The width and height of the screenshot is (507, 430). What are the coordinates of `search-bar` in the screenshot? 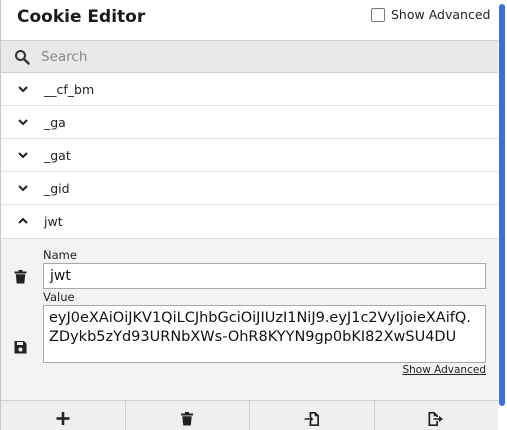 It's located at (249, 56).